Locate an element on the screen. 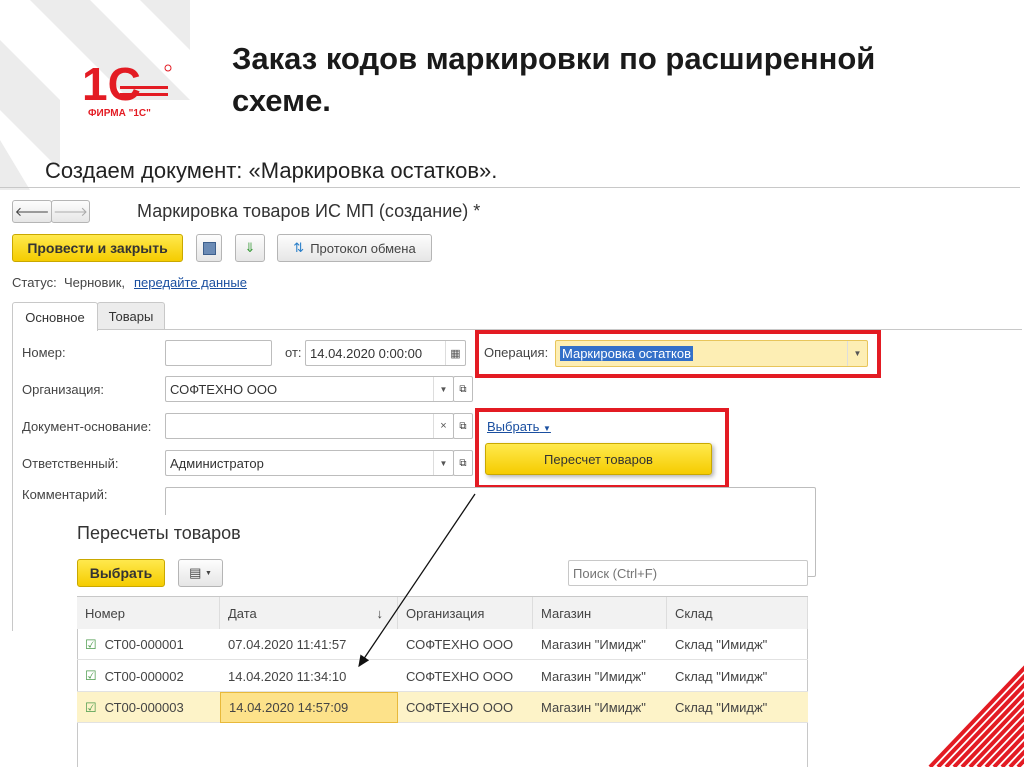 The image size is (1024, 767). column-header-number: Номер is located at coordinates (148, 613).